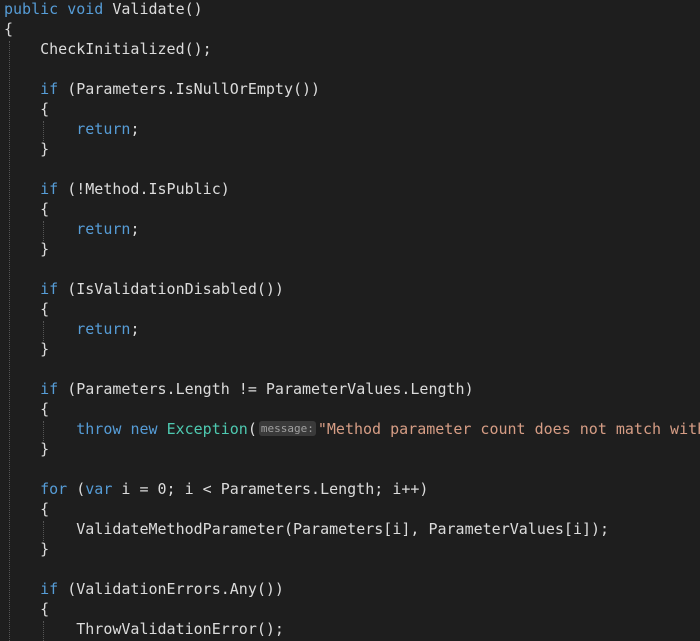  I want to click on code-line: ThrowValidationError();, so click(144, 629).